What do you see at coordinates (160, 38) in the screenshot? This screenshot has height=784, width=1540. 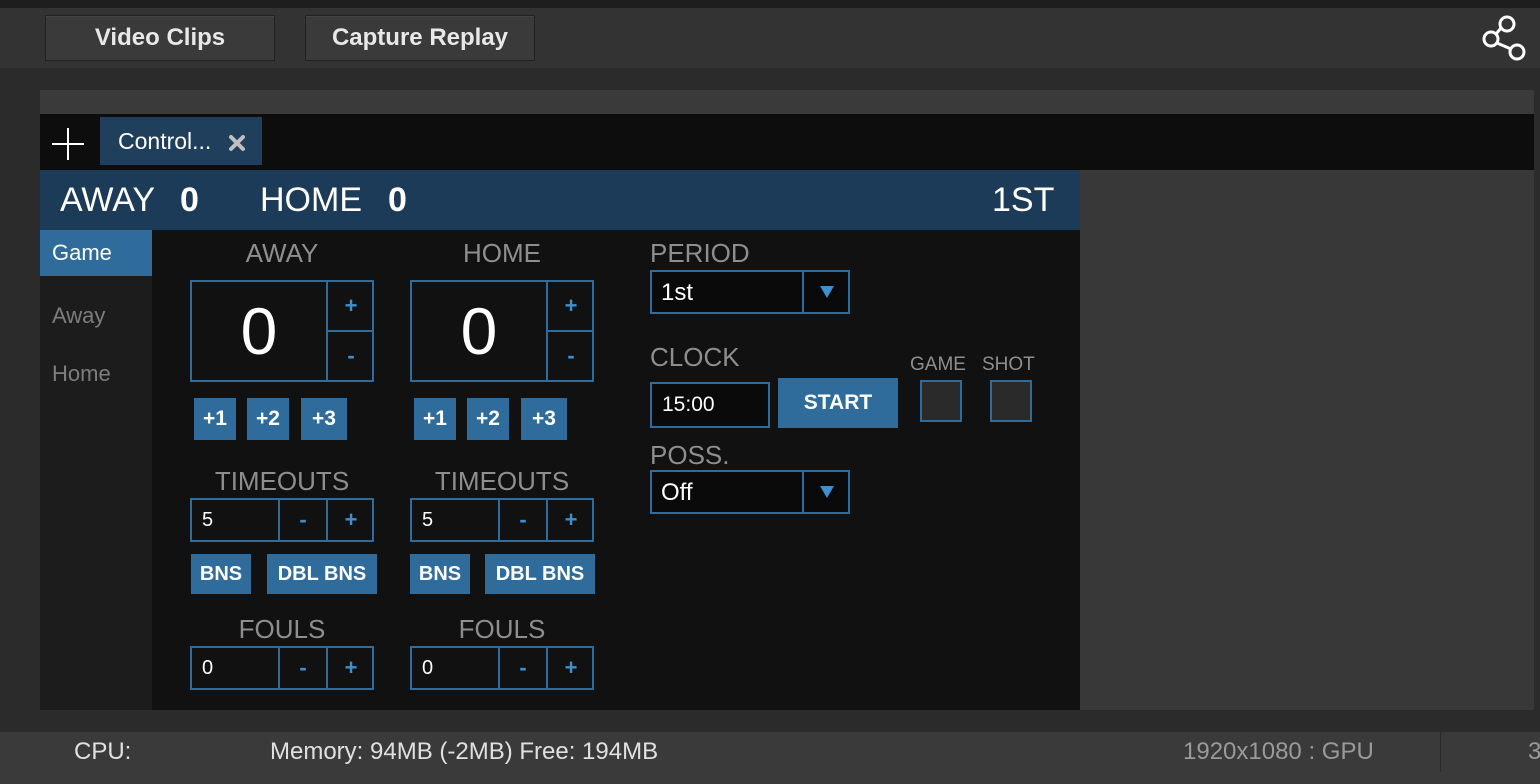 I see `video-clips-button: Video Clips` at bounding box center [160, 38].